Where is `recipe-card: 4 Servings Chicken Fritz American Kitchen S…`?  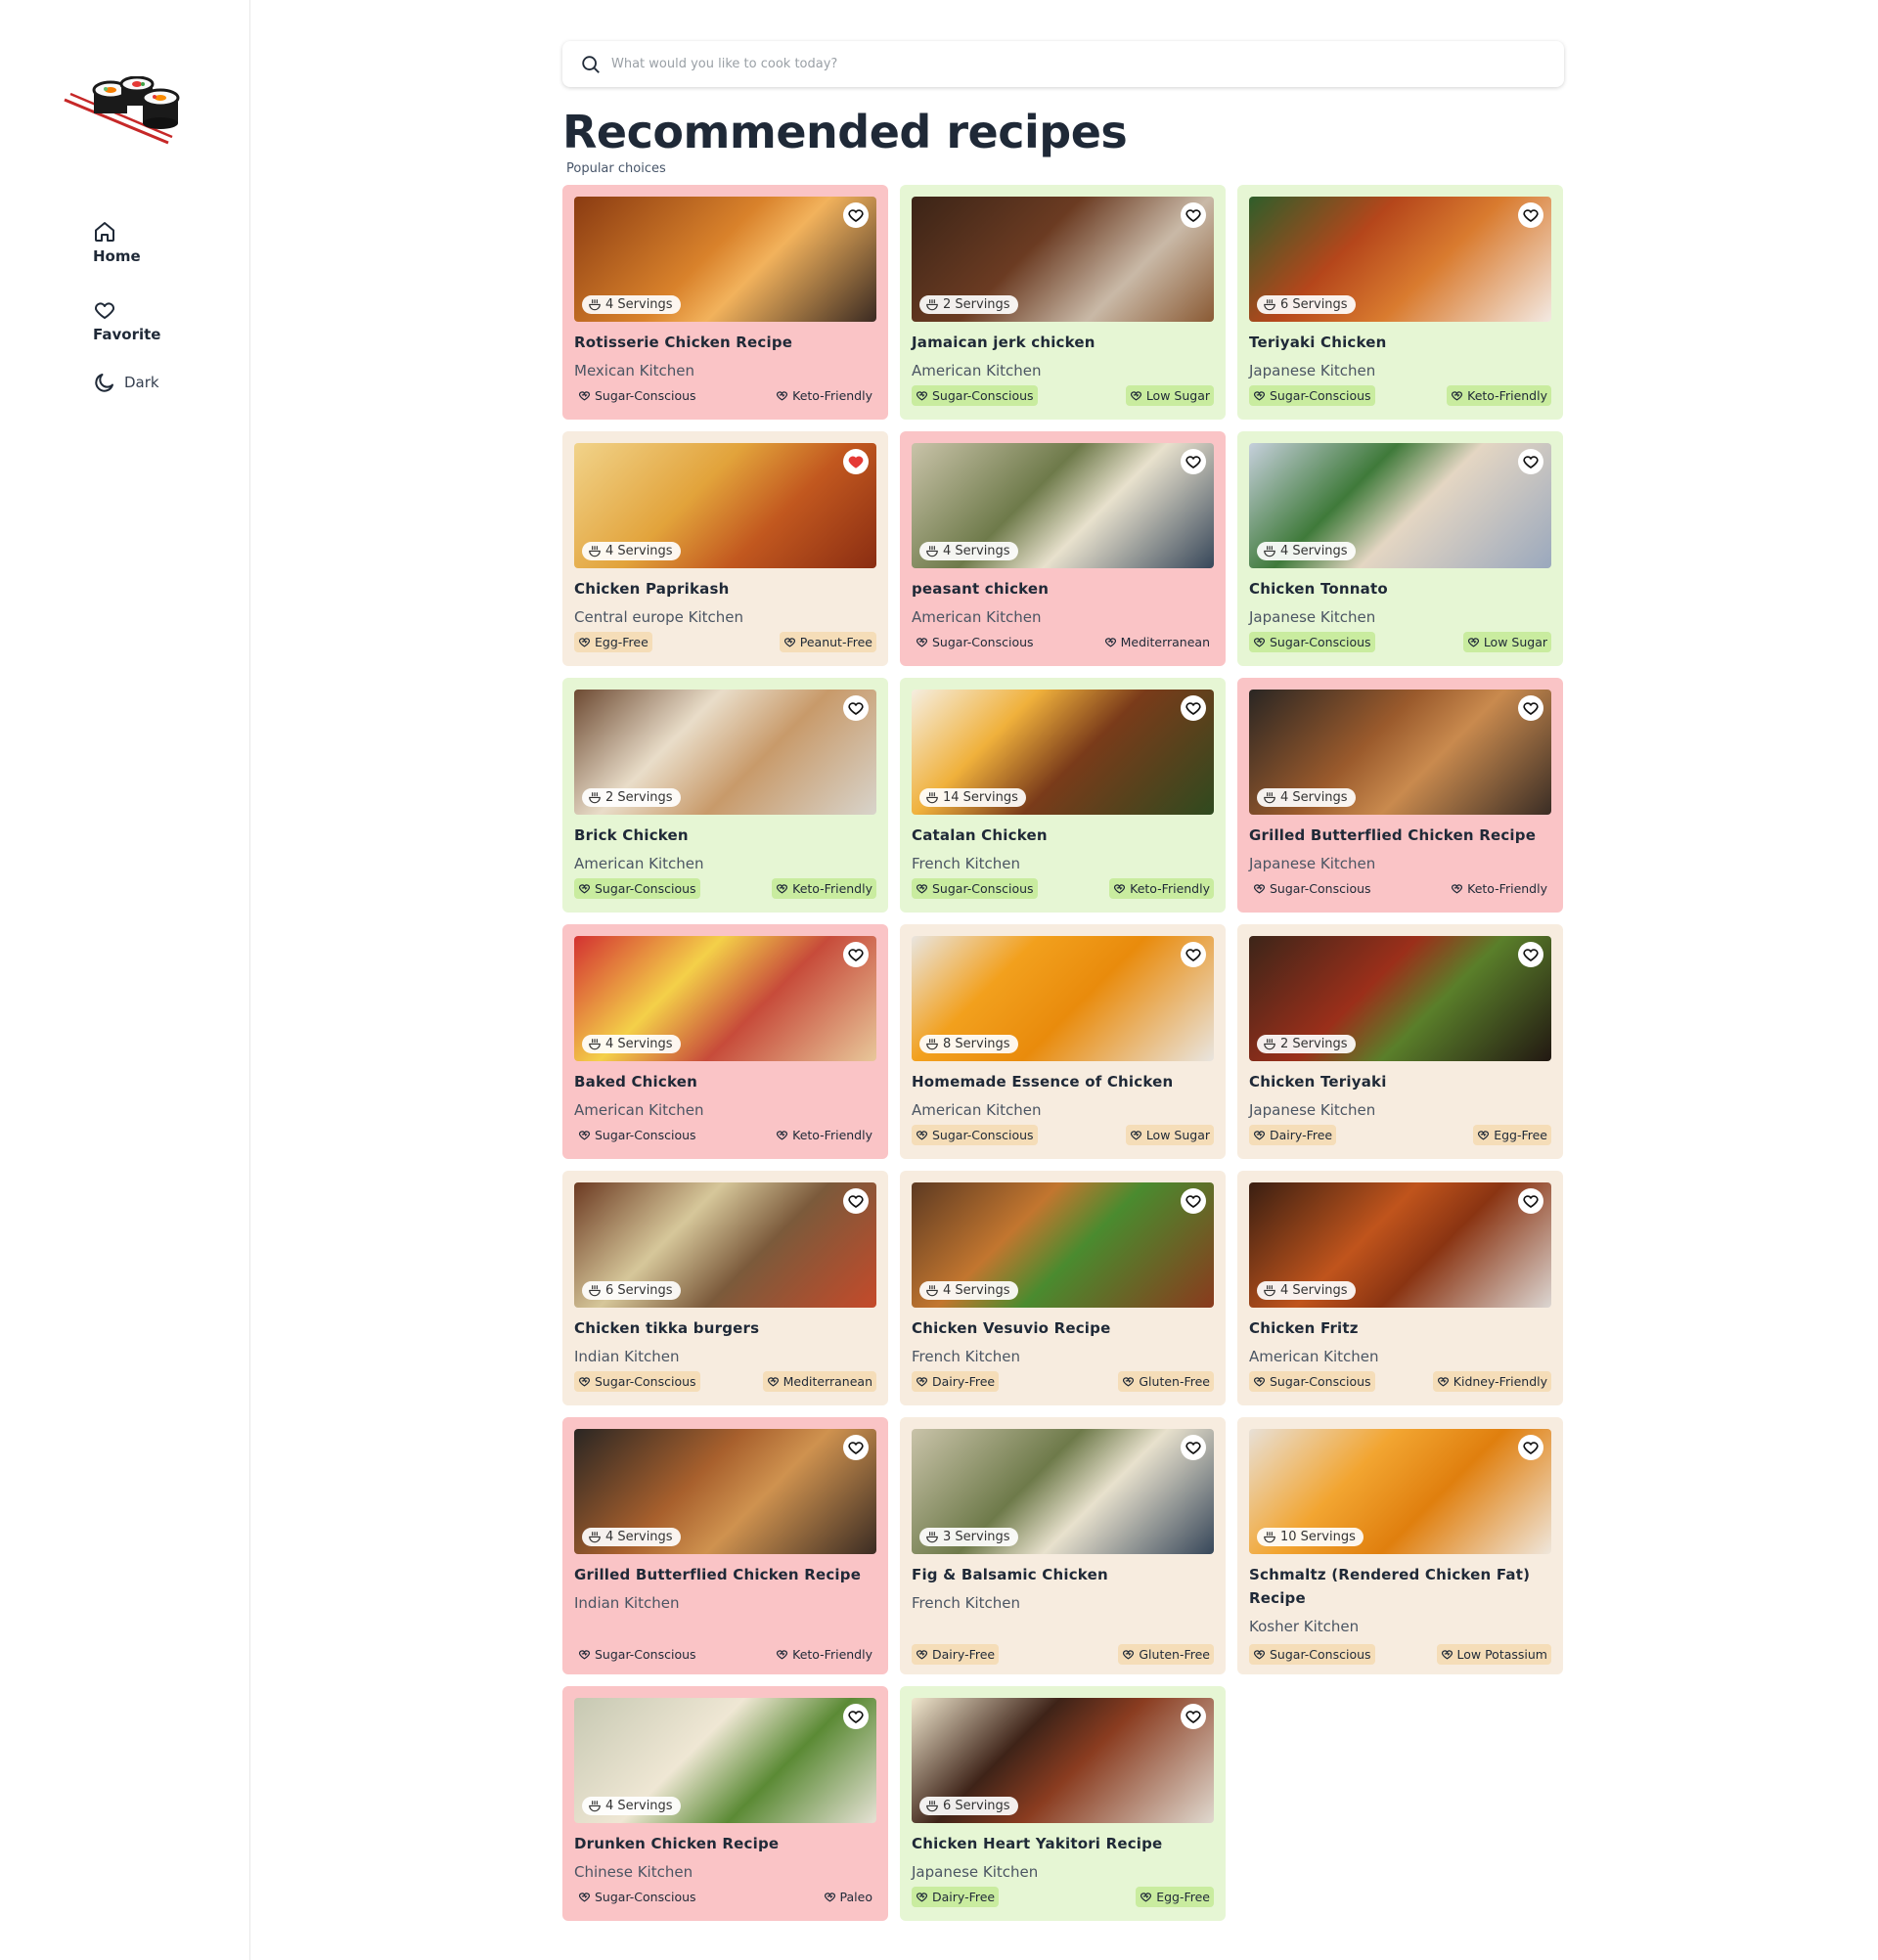 recipe-card: 4 Servings Chicken Fritz American Kitchen S… is located at coordinates (1400, 1288).